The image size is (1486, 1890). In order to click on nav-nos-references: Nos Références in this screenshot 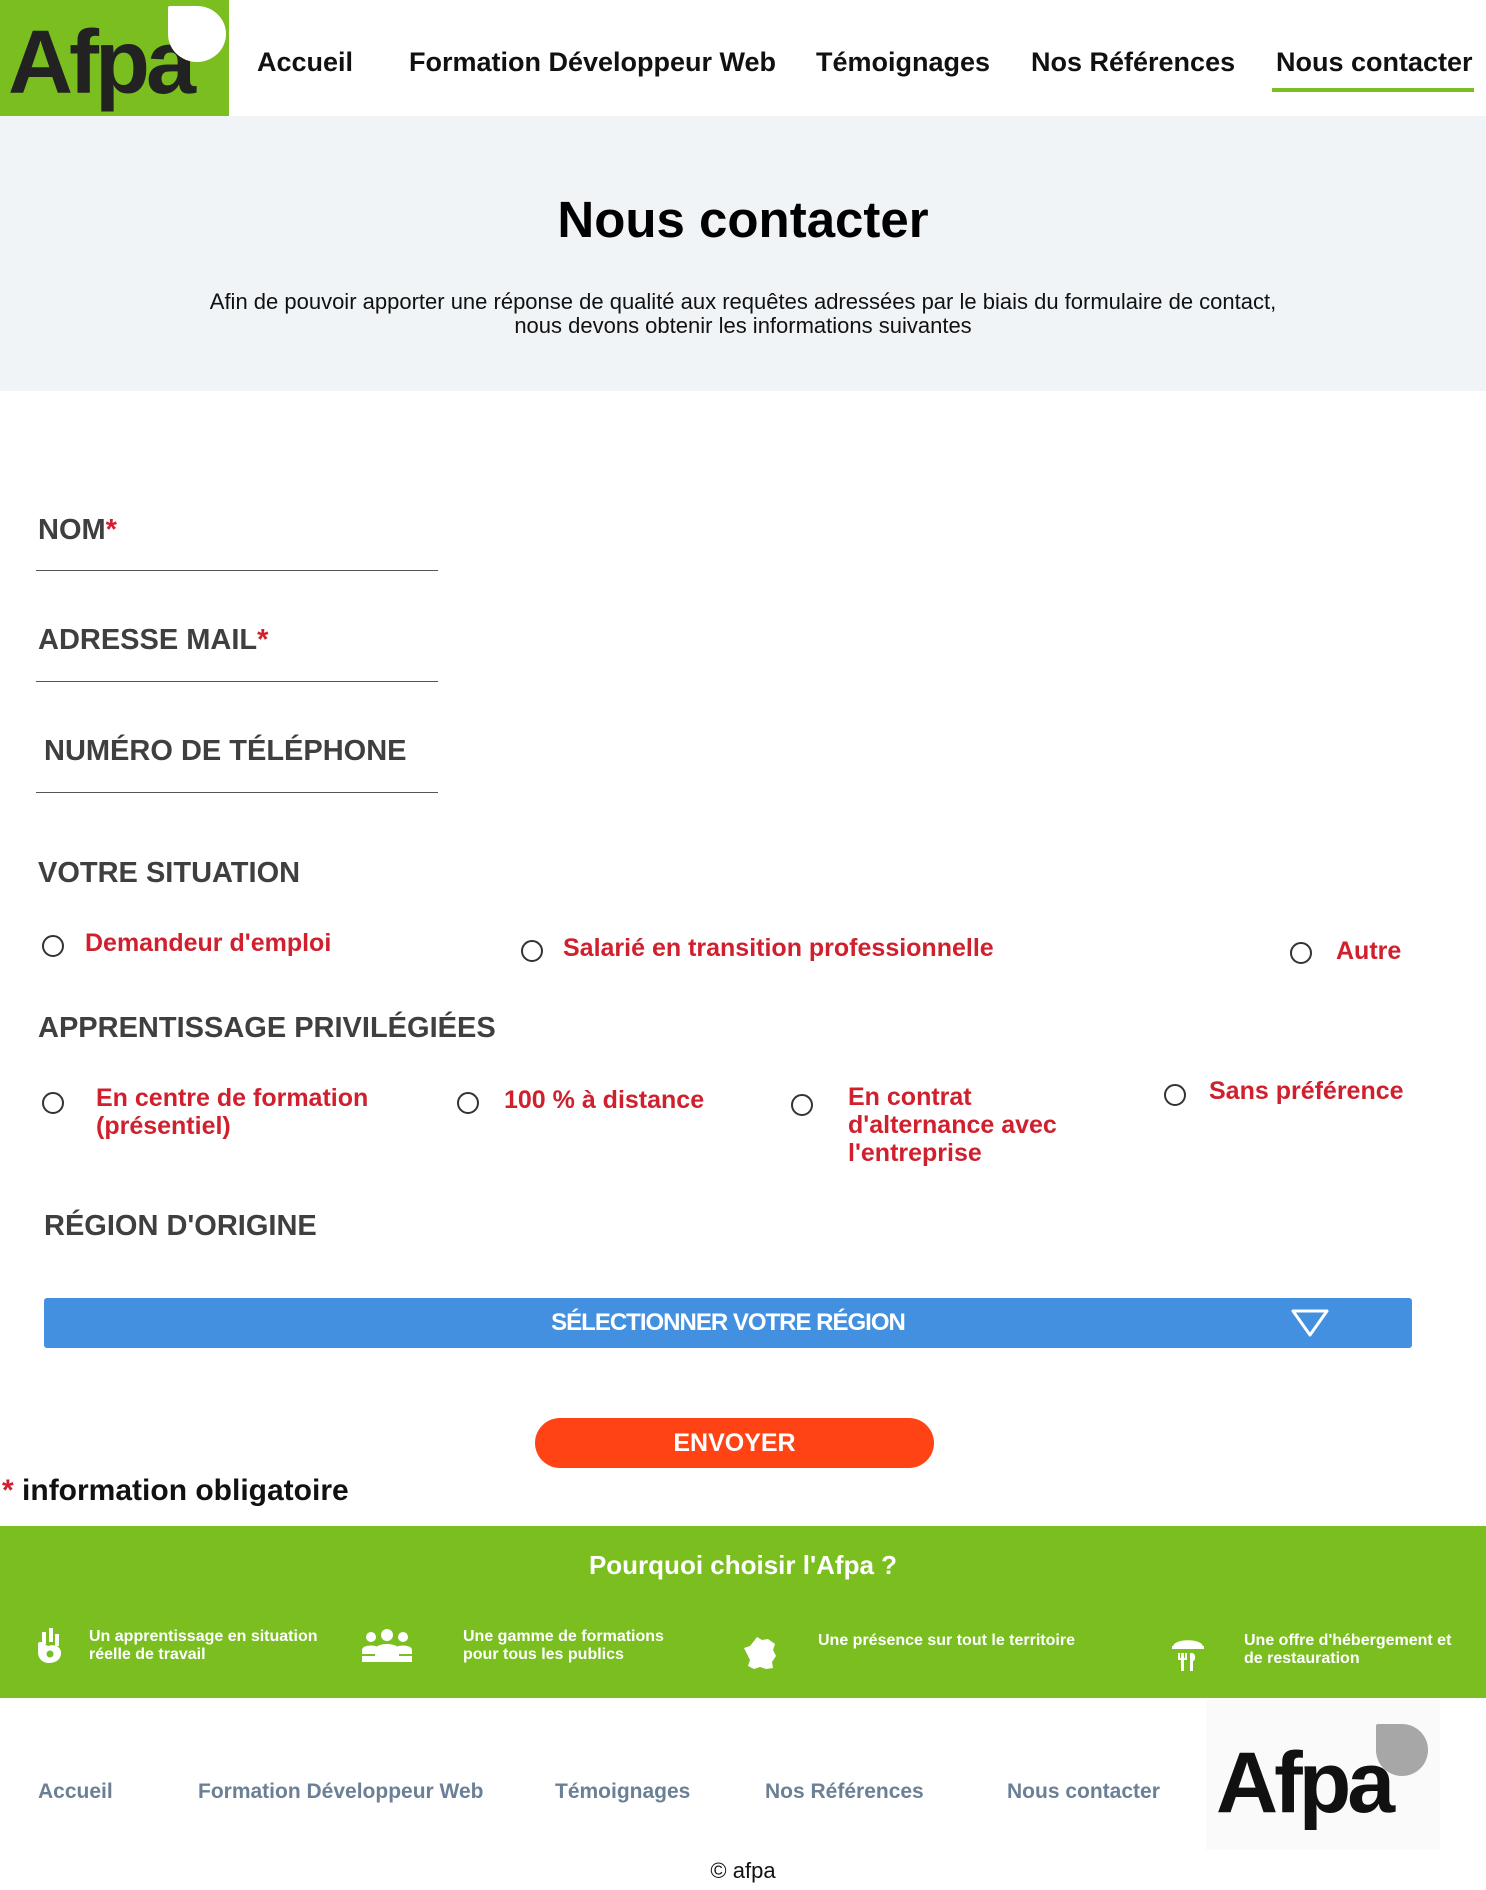, I will do `click(1133, 62)`.